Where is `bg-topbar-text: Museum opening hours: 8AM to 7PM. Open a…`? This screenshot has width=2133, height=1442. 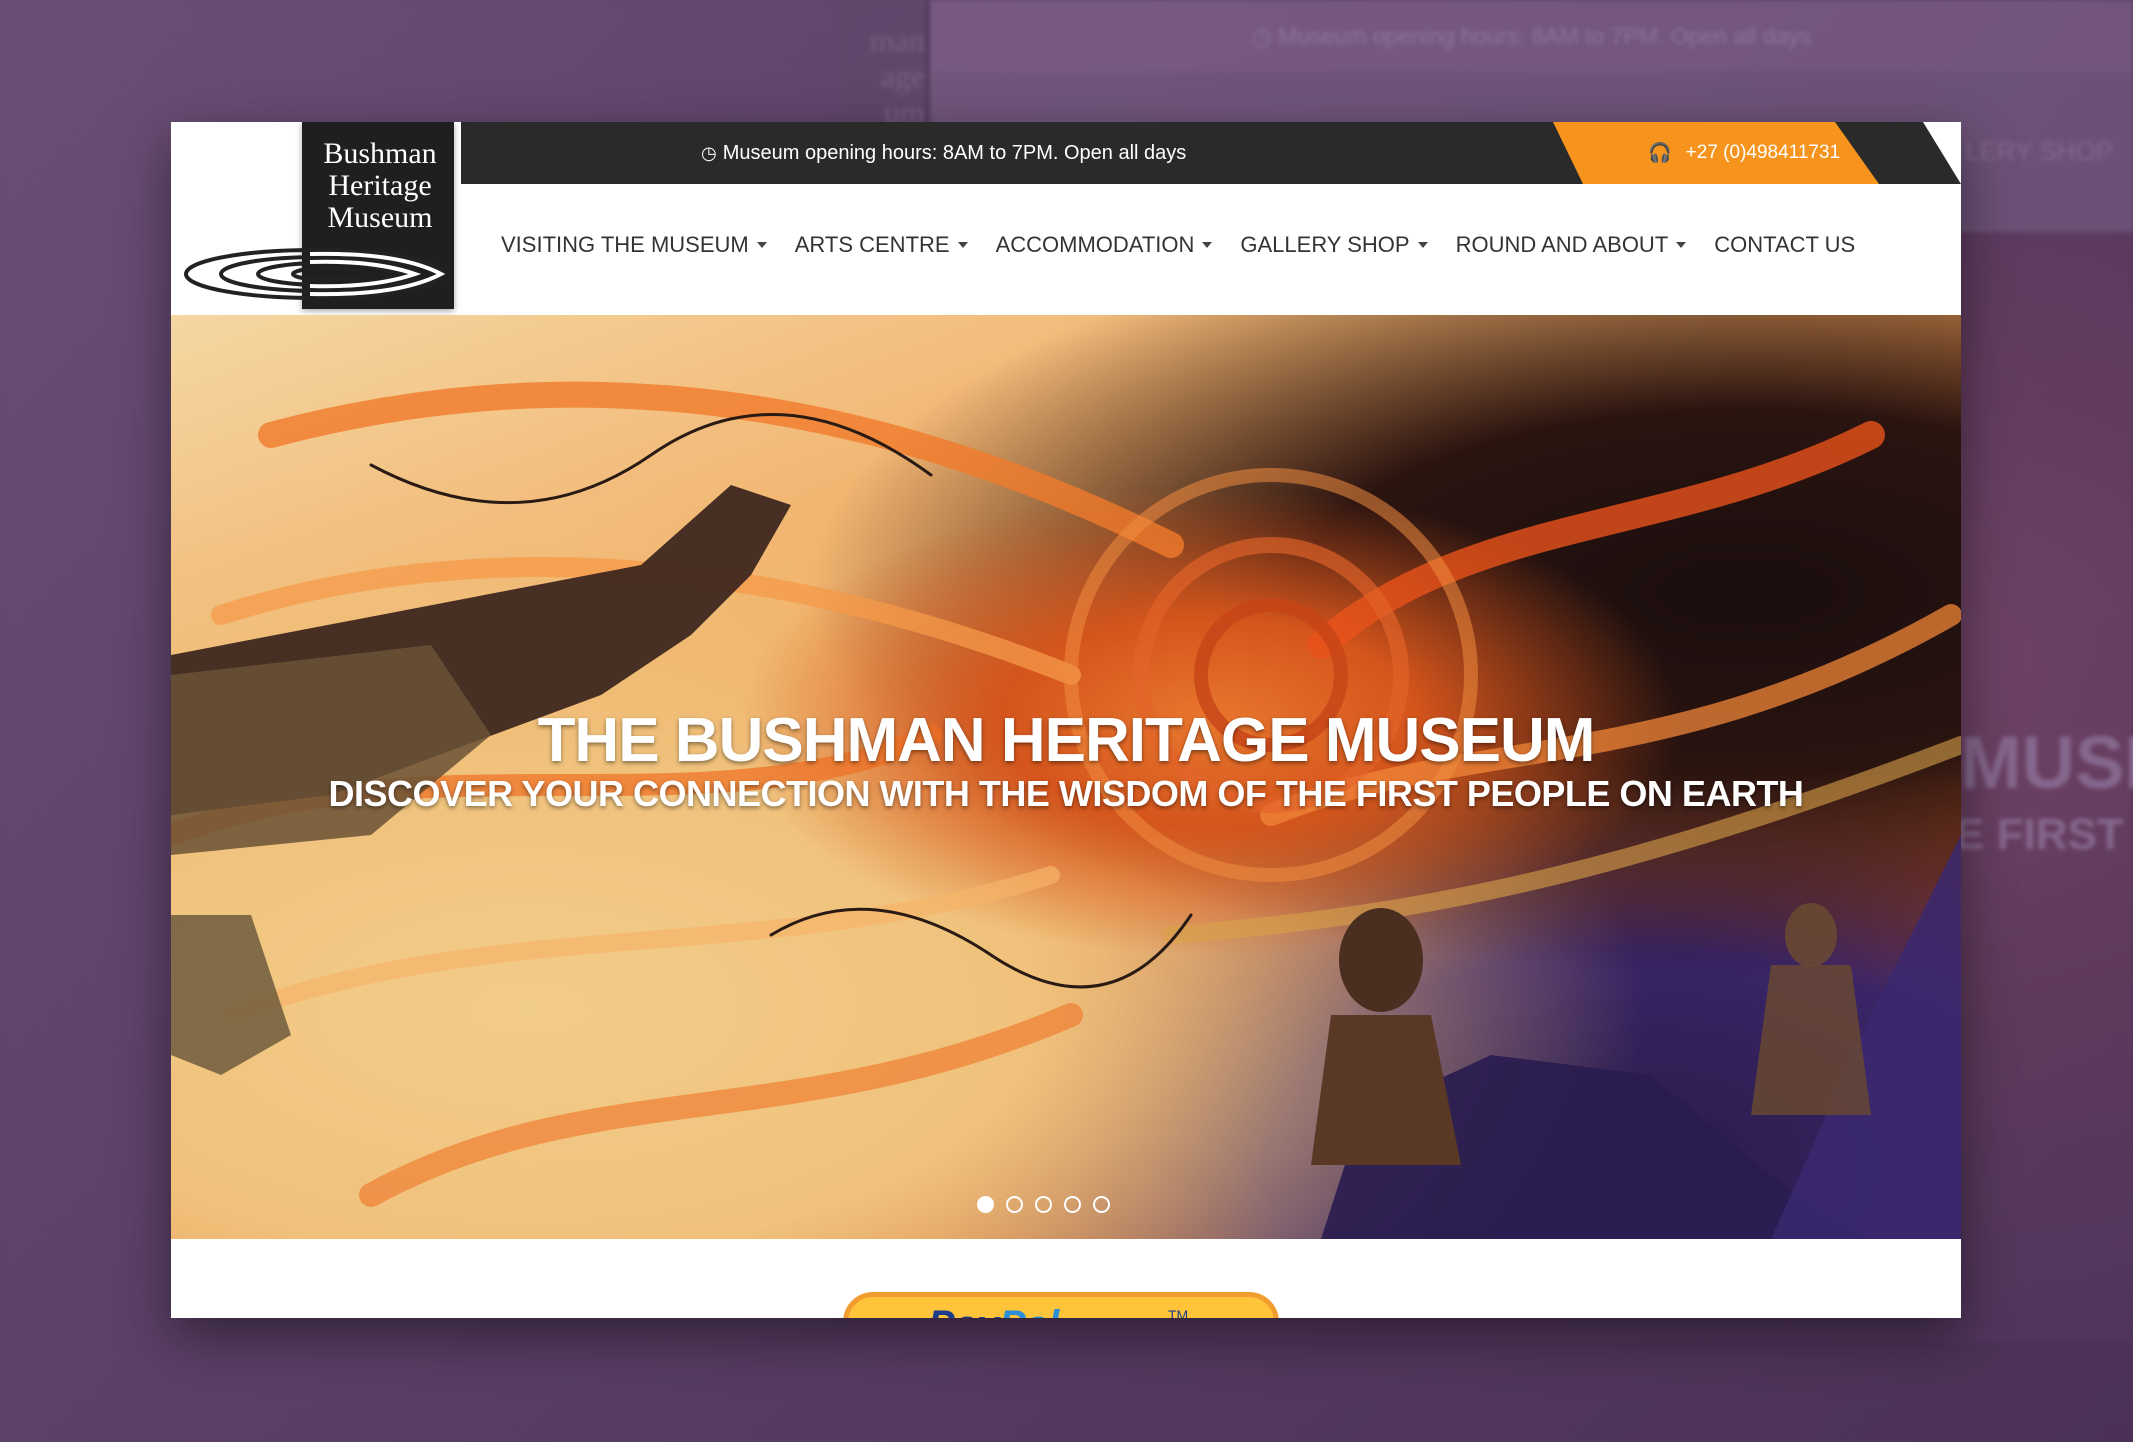
bg-topbar-text: Museum opening hours: 8AM to 7PM. Open a… is located at coordinates (1545, 35).